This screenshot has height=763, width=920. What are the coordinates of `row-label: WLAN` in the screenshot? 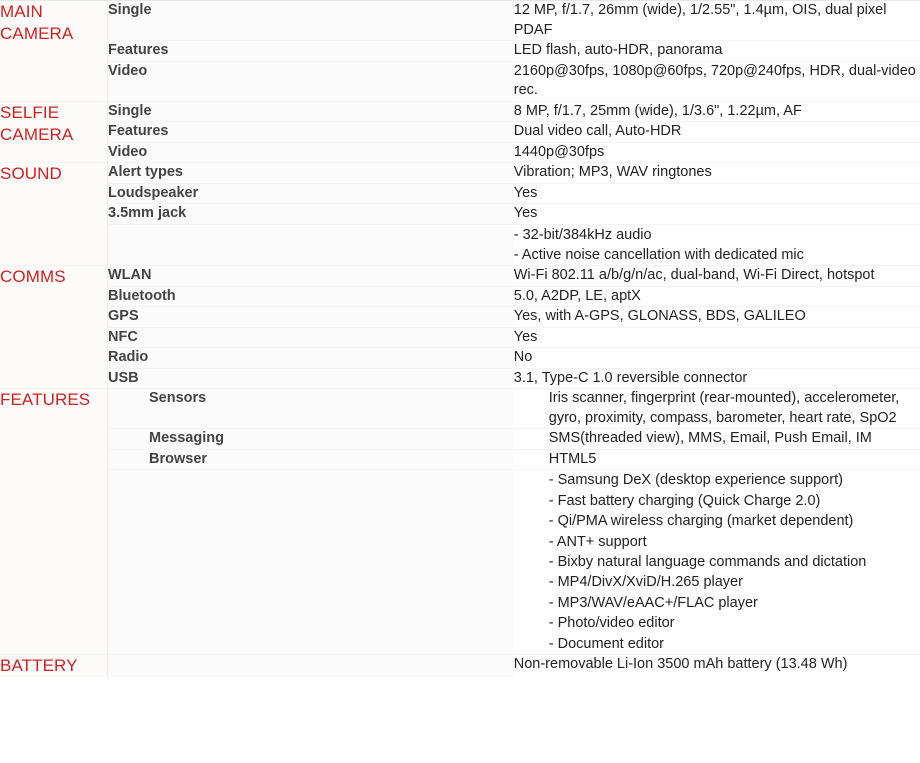 It's located at (310, 276).